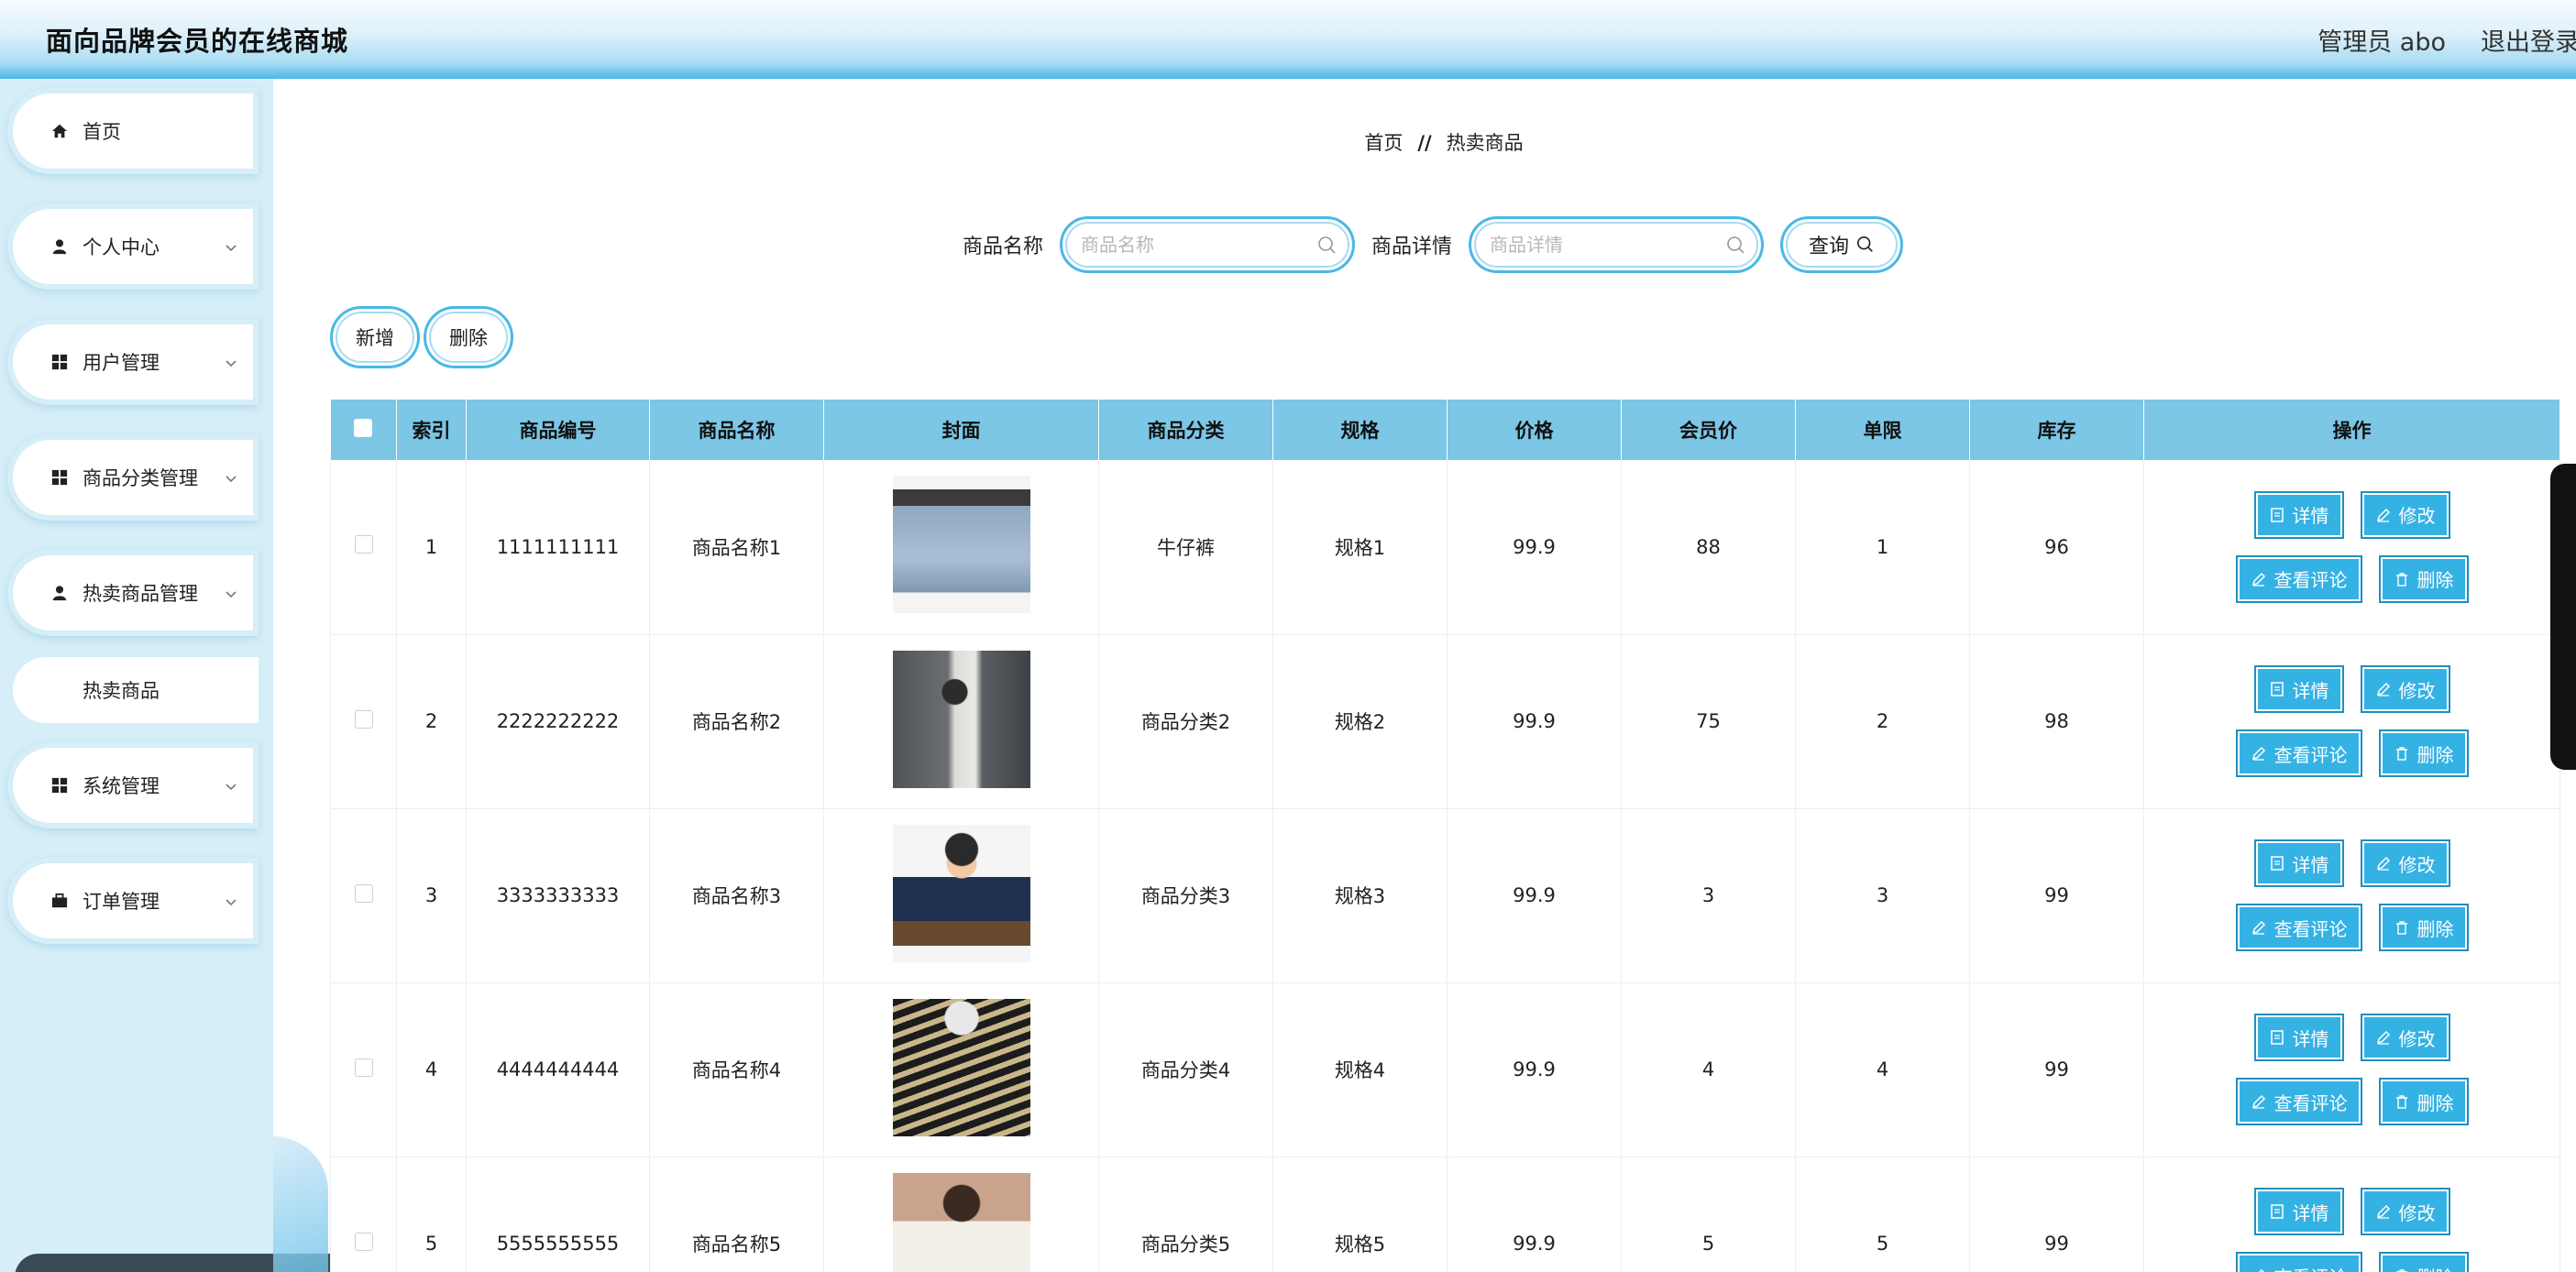  I want to click on sidebar-item-order-management: 订单管理, so click(133, 901).